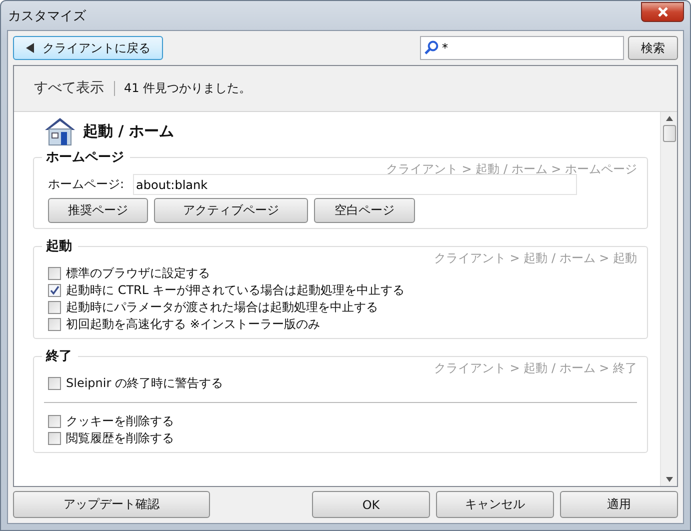 This screenshot has width=691, height=531. I want to click on scroll-up-icon, so click(669, 118).